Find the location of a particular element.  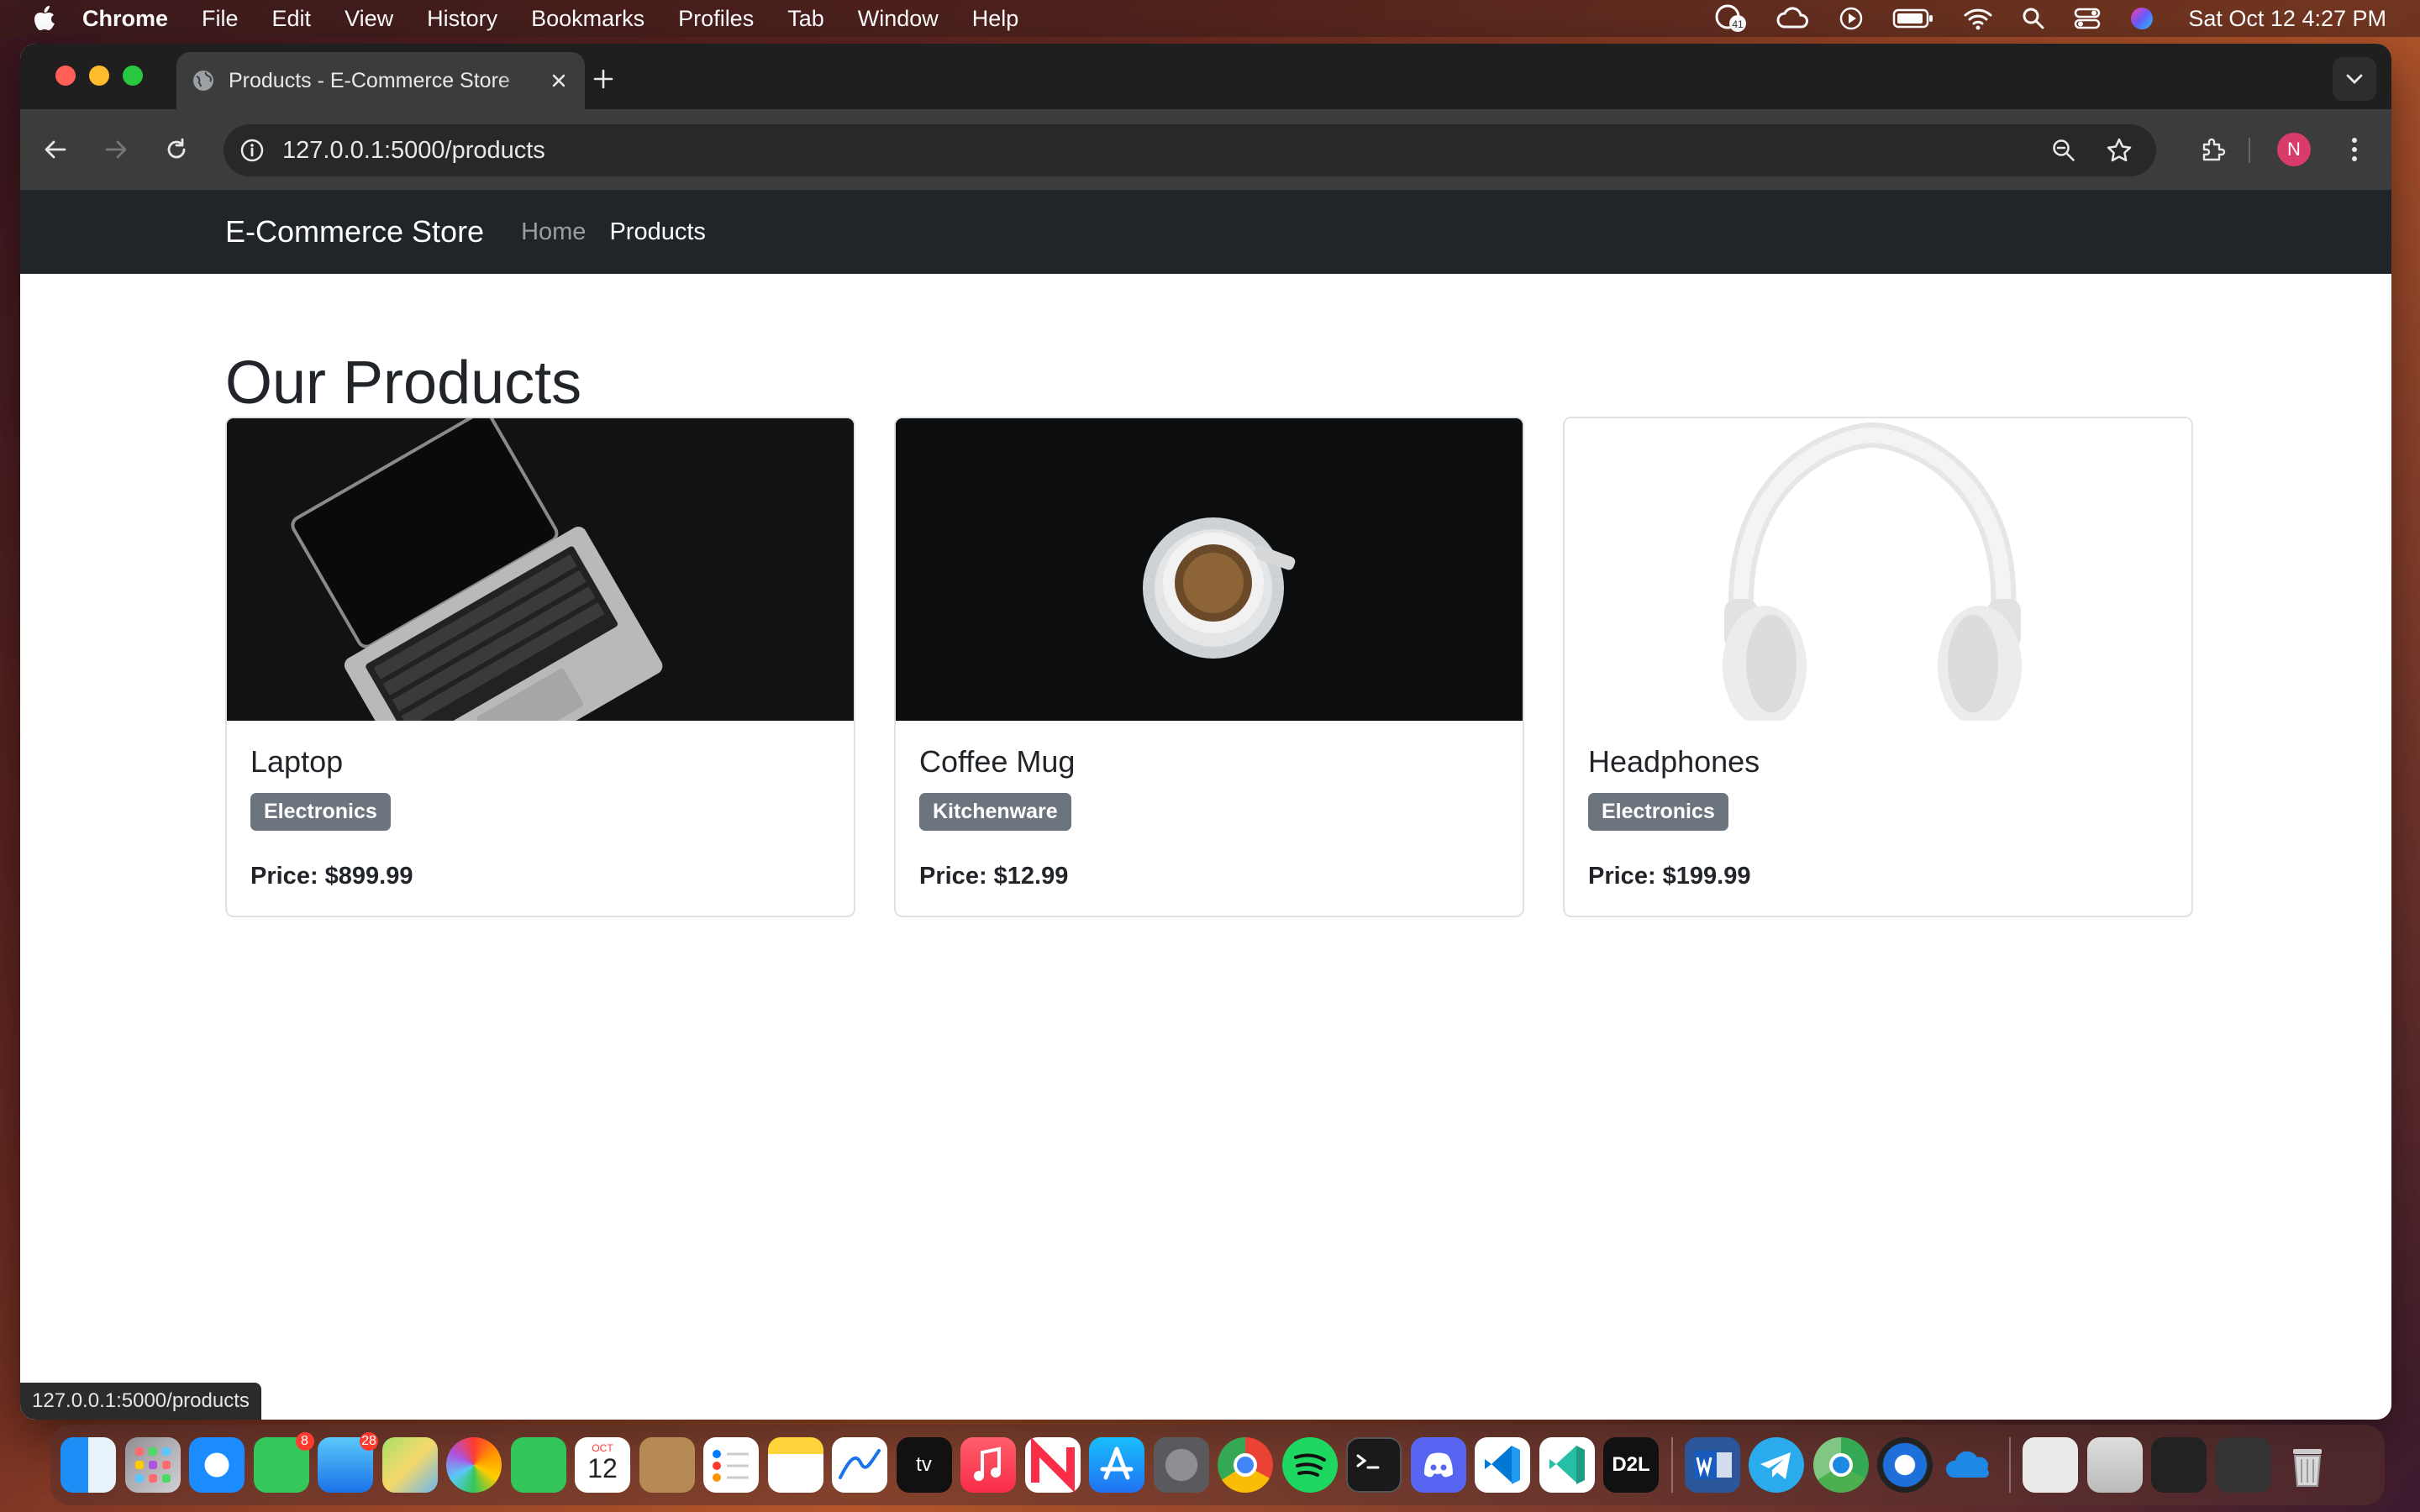

close-window-button is located at coordinates (65, 76).